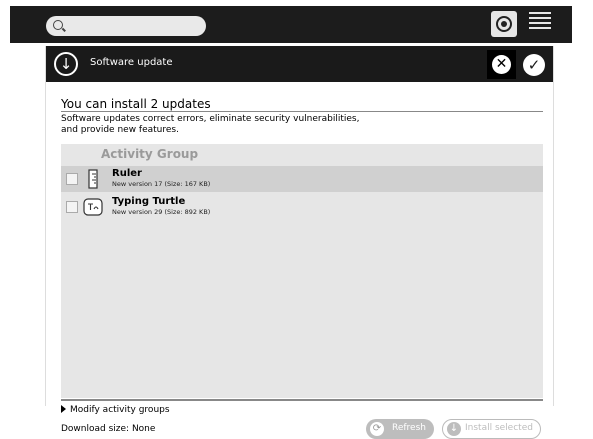  I want to click on item-name: Typing Turtle, so click(149, 201).